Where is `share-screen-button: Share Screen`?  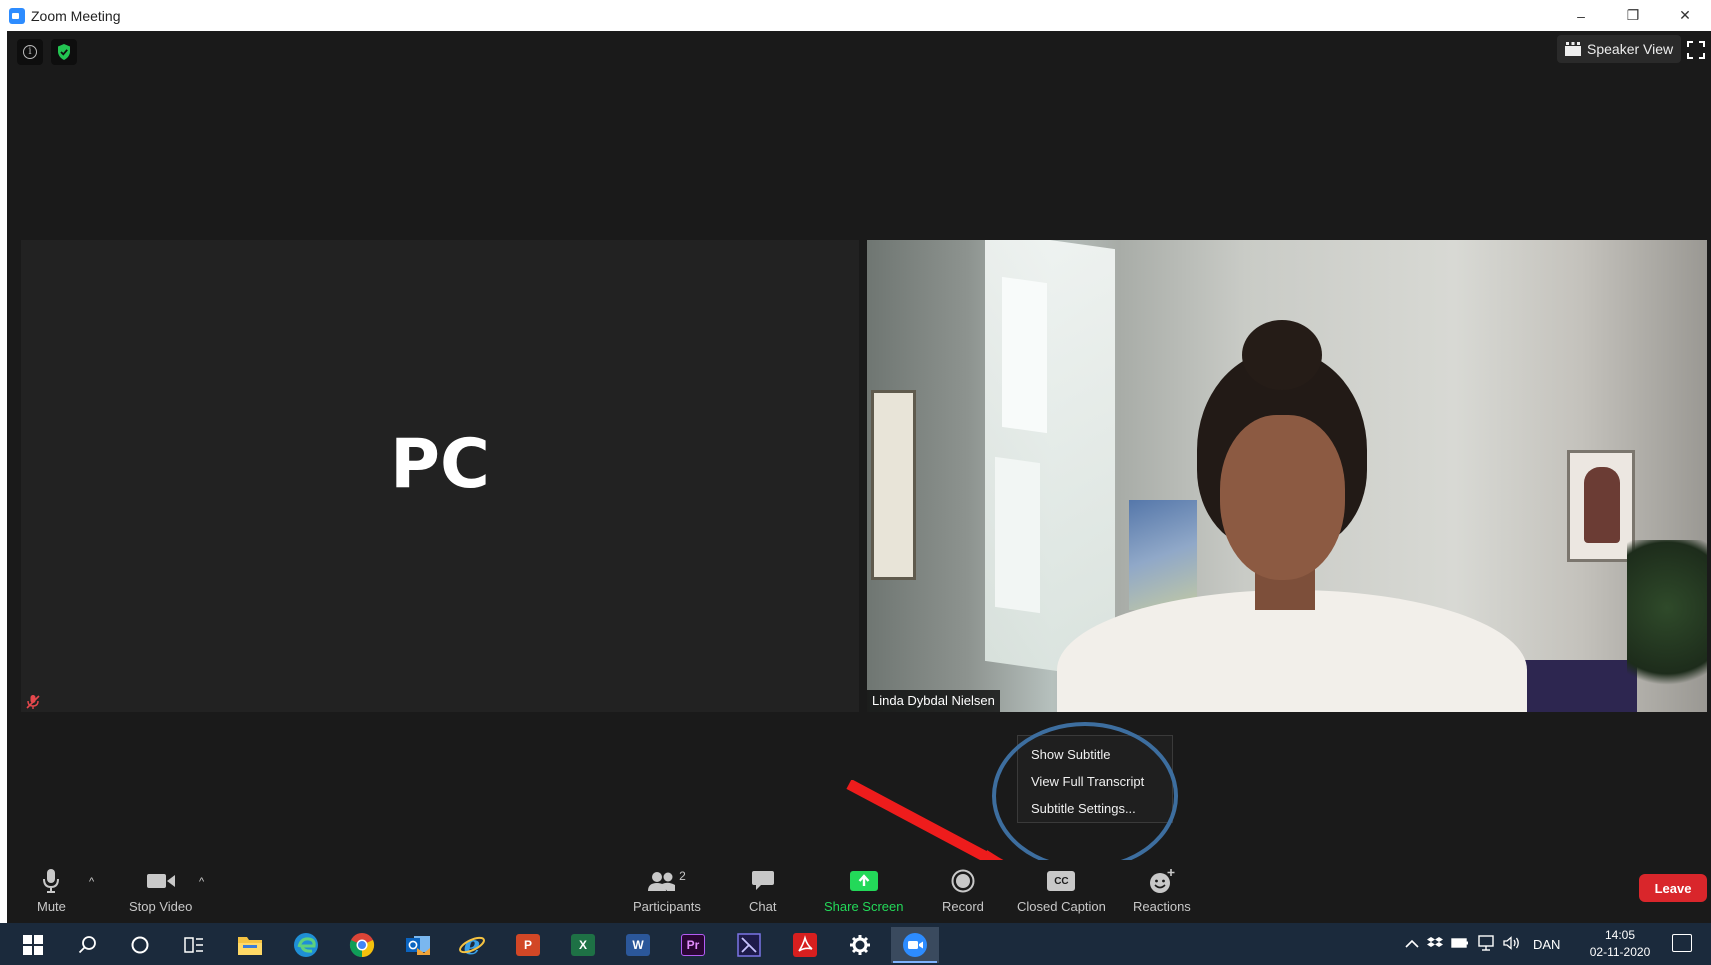
share-screen-button: Share Screen is located at coordinates (864, 890).